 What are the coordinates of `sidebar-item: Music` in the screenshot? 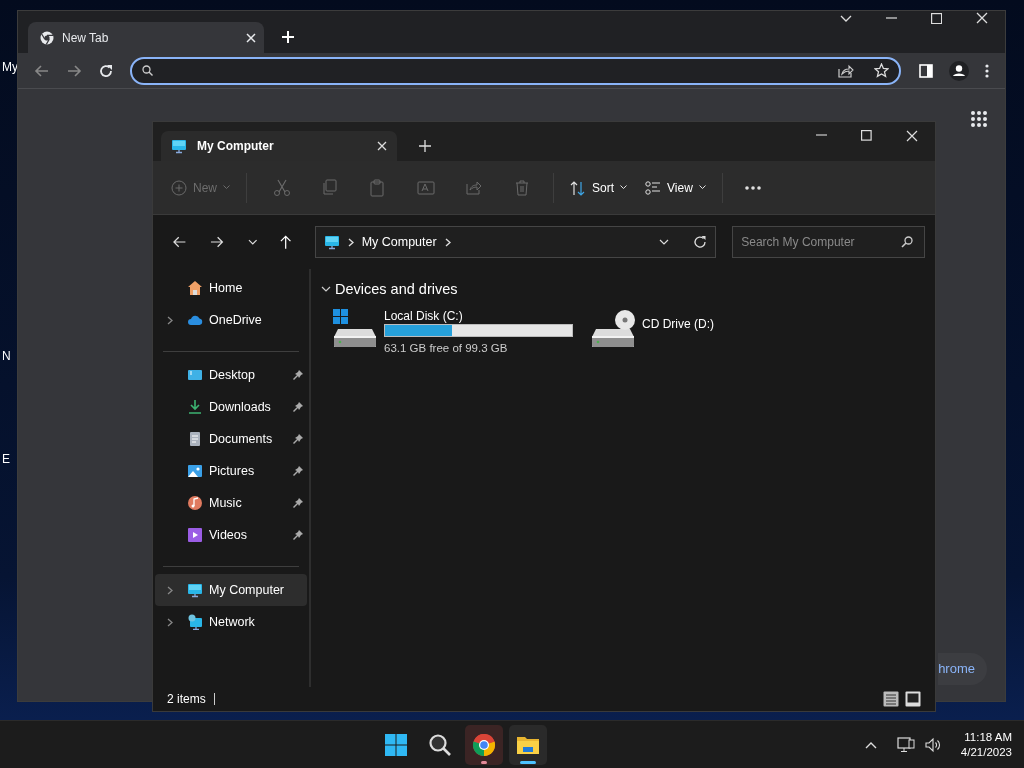 It's located at (231, 503).